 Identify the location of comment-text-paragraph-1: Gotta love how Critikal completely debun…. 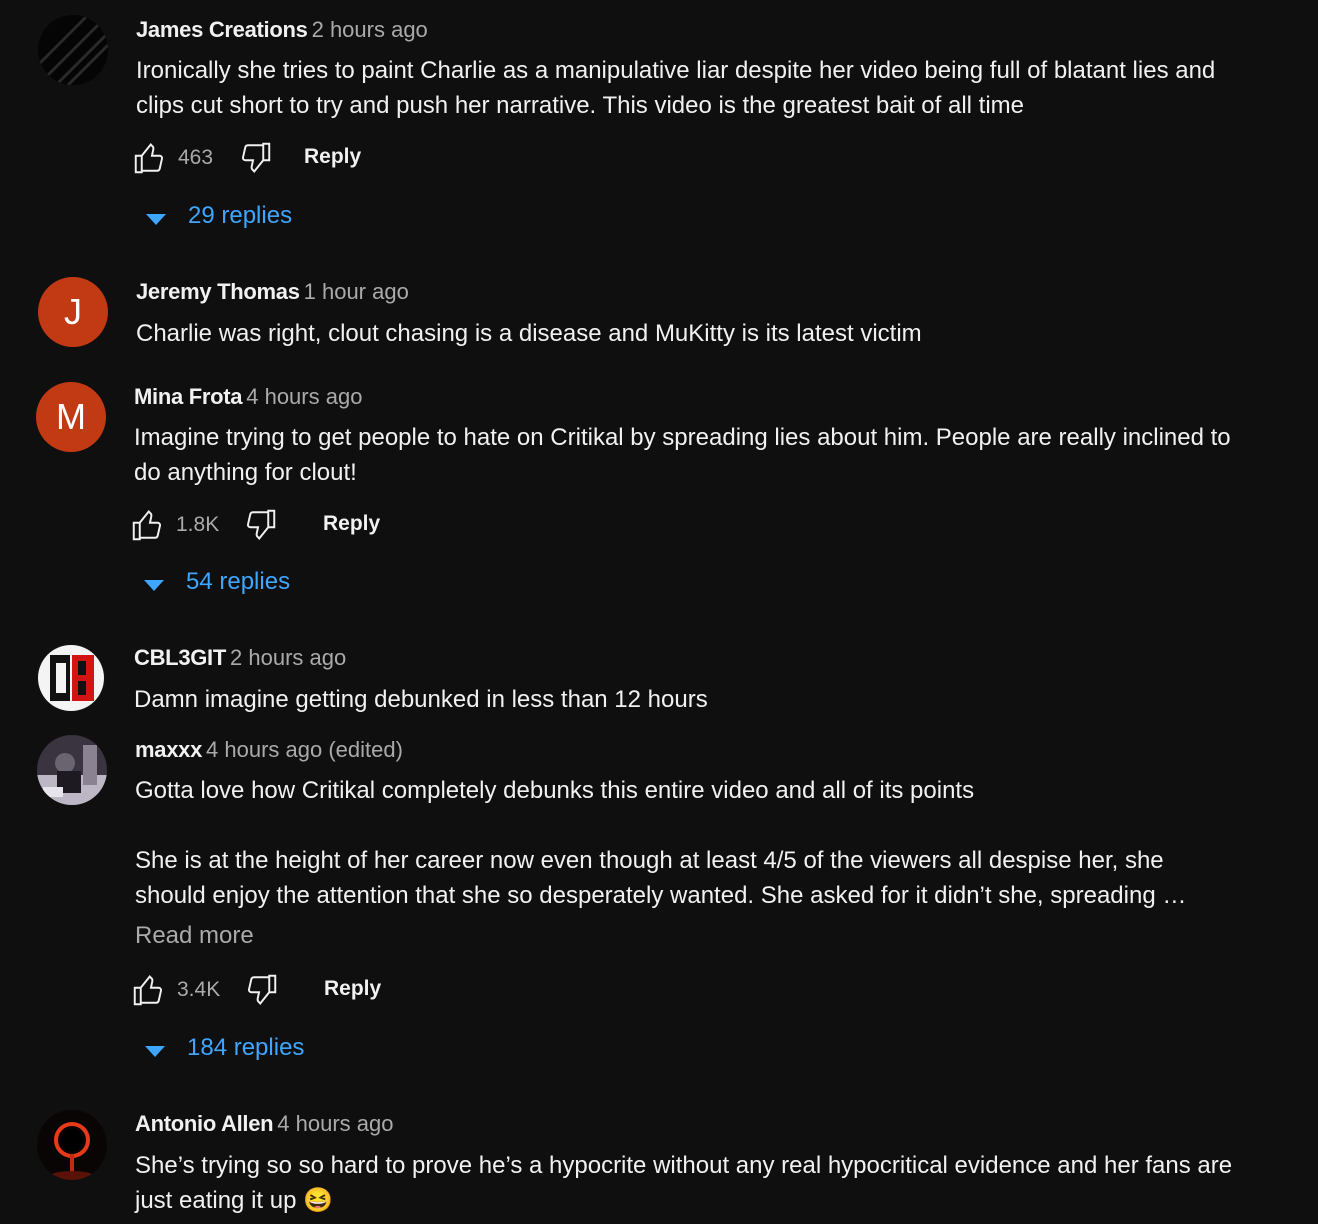
(555, 790).